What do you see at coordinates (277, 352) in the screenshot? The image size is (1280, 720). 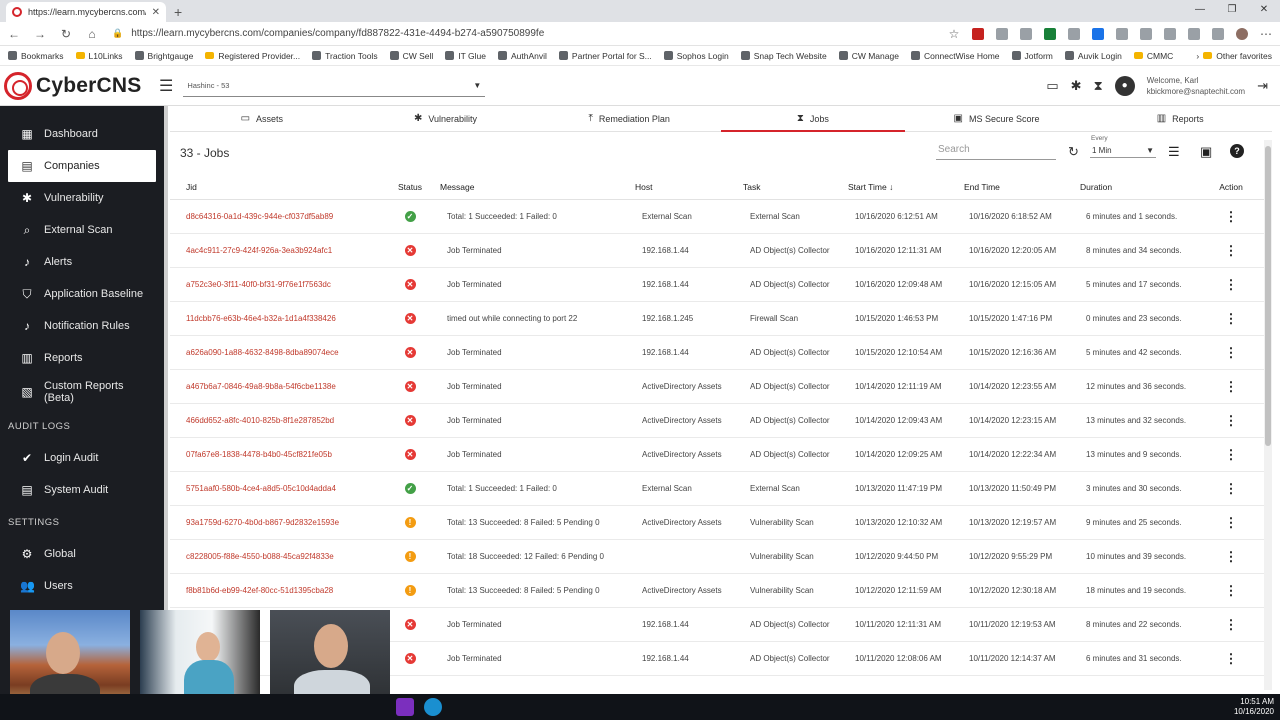 I see `job-id-link: a626a090-1a88-4632-8498-8dba89074ece` at bounding box center [277, 352].